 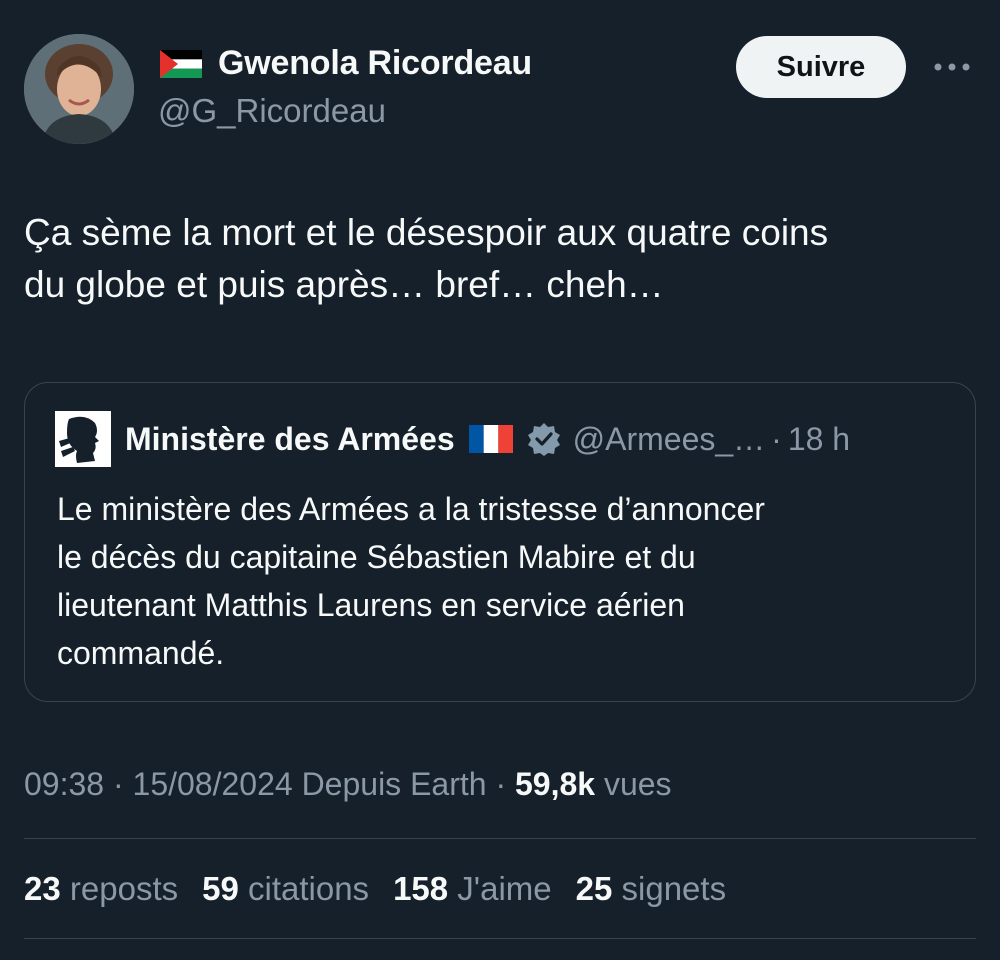 What do you see at coordinates (490, 439) in the screenshot?
I see `france-flag-icon` at bounding box center [490, 439].